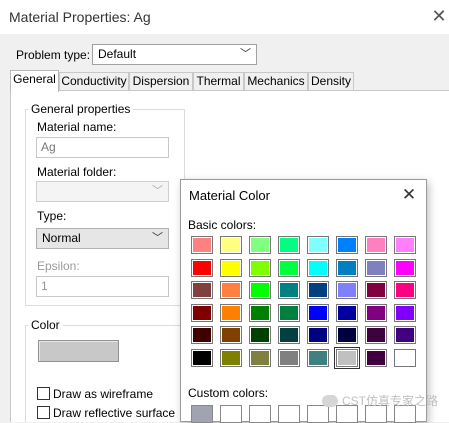  Describe the element at coordinates (94, 81) in the screenshot. I see `tab-conductivity: Conductivity` at that location.